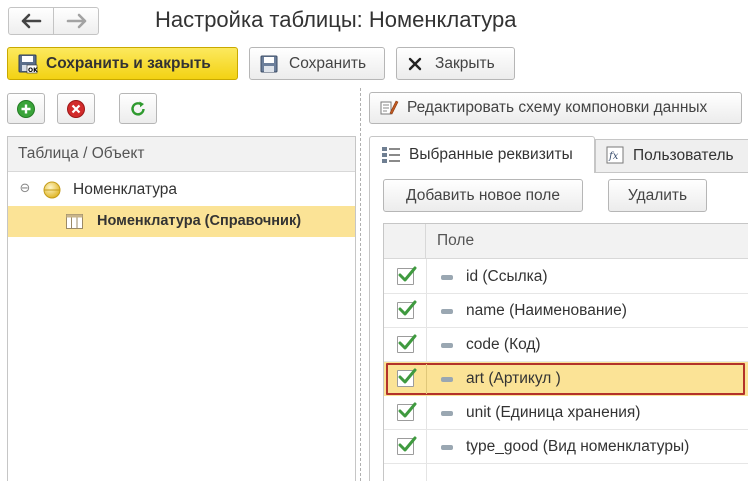 Image resolution: width=748 pixels, height=481 pixels. I want to click on arrow-right-icon, so click(76, 21).